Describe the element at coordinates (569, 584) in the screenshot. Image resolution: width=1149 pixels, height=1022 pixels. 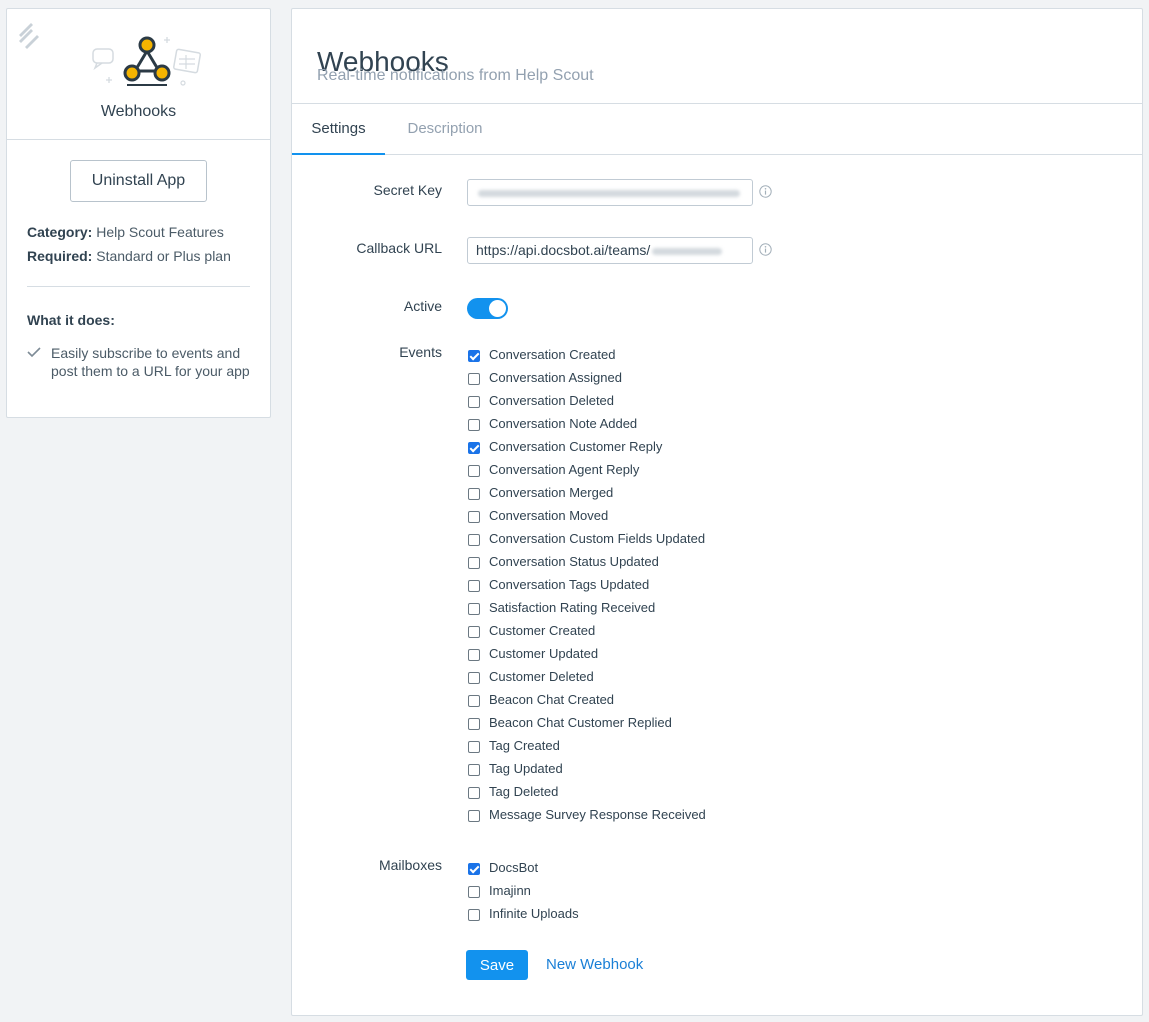
I see `event-option-label: Conversation Tags Updated` at that location.